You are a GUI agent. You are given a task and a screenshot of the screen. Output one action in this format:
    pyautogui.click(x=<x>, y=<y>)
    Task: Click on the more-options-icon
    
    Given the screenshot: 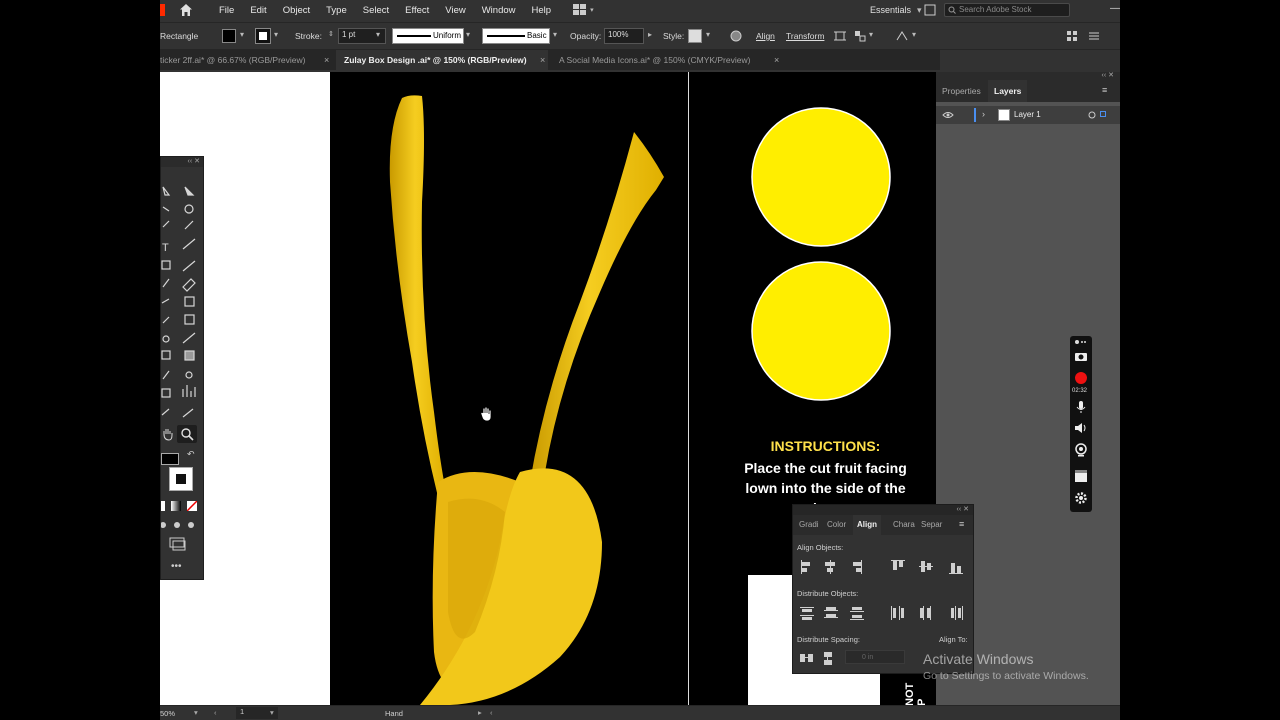 What is the action you would take?
    pyautogui.click(x=1094, y=36)
    